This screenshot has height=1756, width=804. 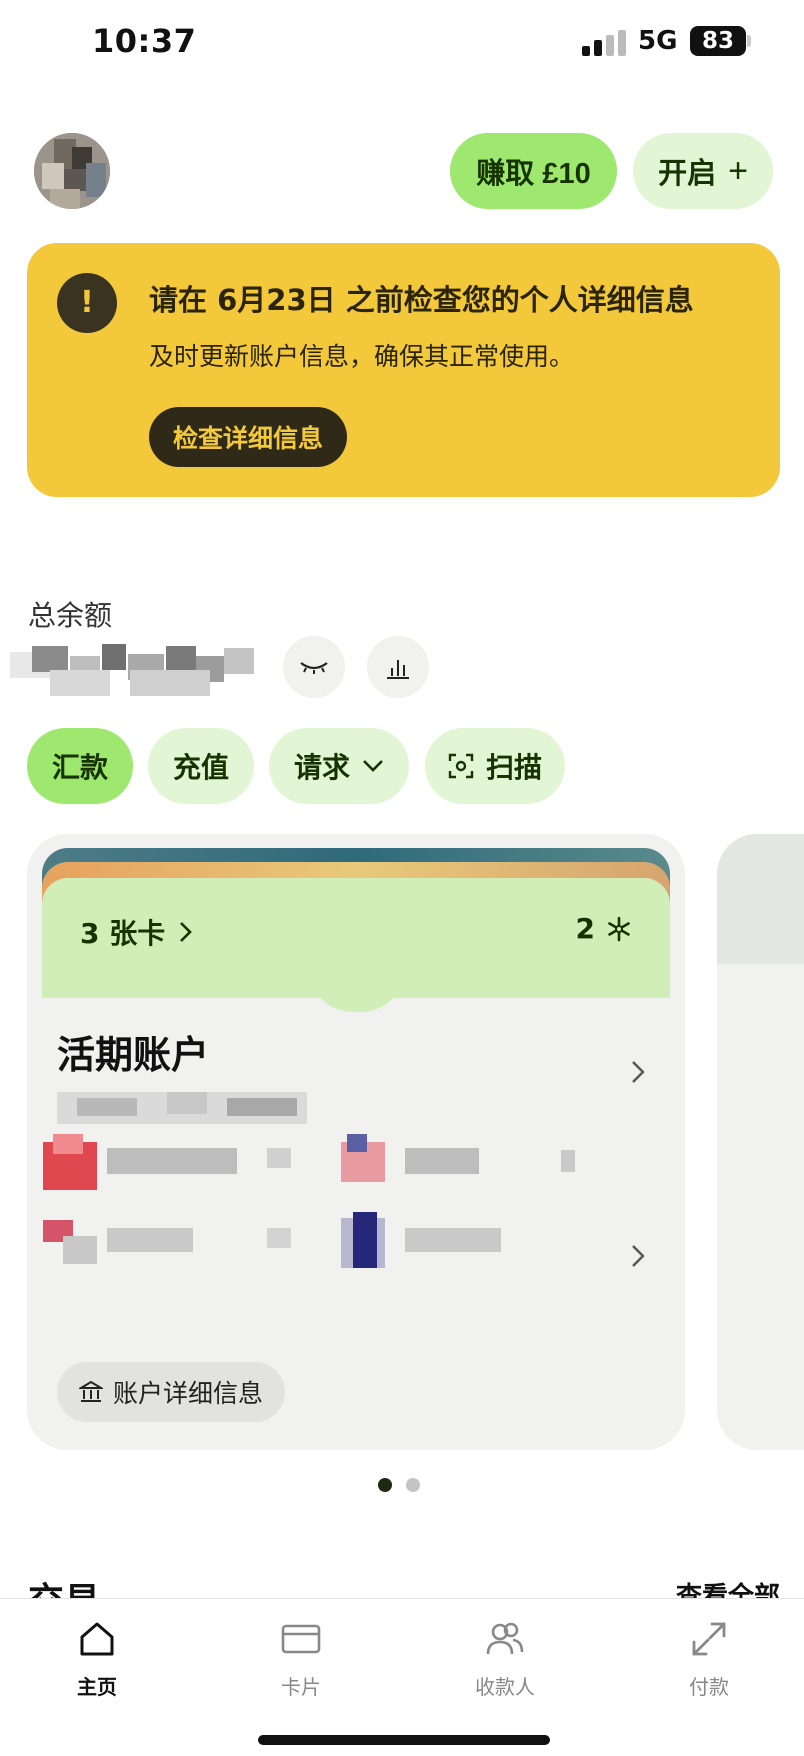 I want to click on account-details-label: 账户详细信息, so click(x=188, y=1394).